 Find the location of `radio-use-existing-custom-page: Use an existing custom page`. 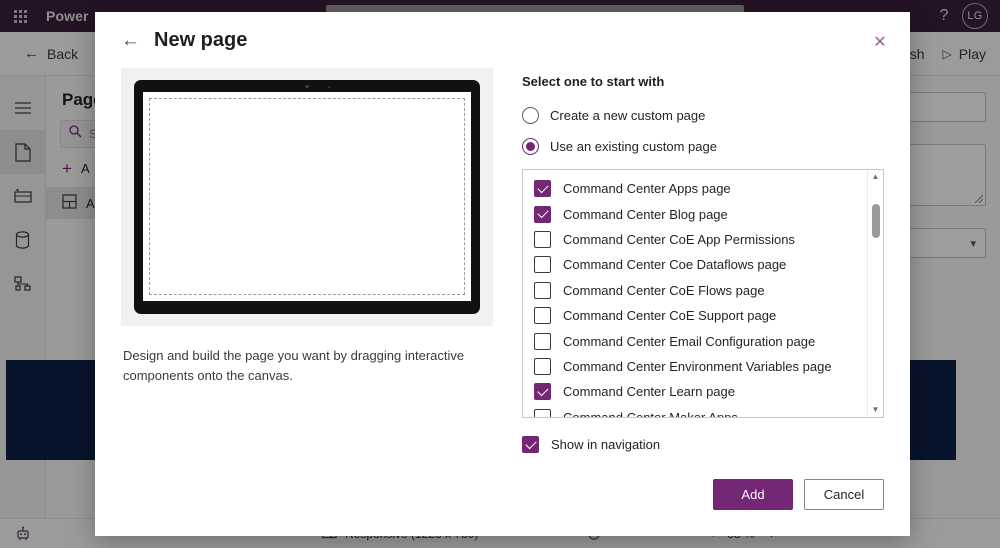

radio-use-existing-custom-page: Use an existing custom page is located at coordinates (703, 146).